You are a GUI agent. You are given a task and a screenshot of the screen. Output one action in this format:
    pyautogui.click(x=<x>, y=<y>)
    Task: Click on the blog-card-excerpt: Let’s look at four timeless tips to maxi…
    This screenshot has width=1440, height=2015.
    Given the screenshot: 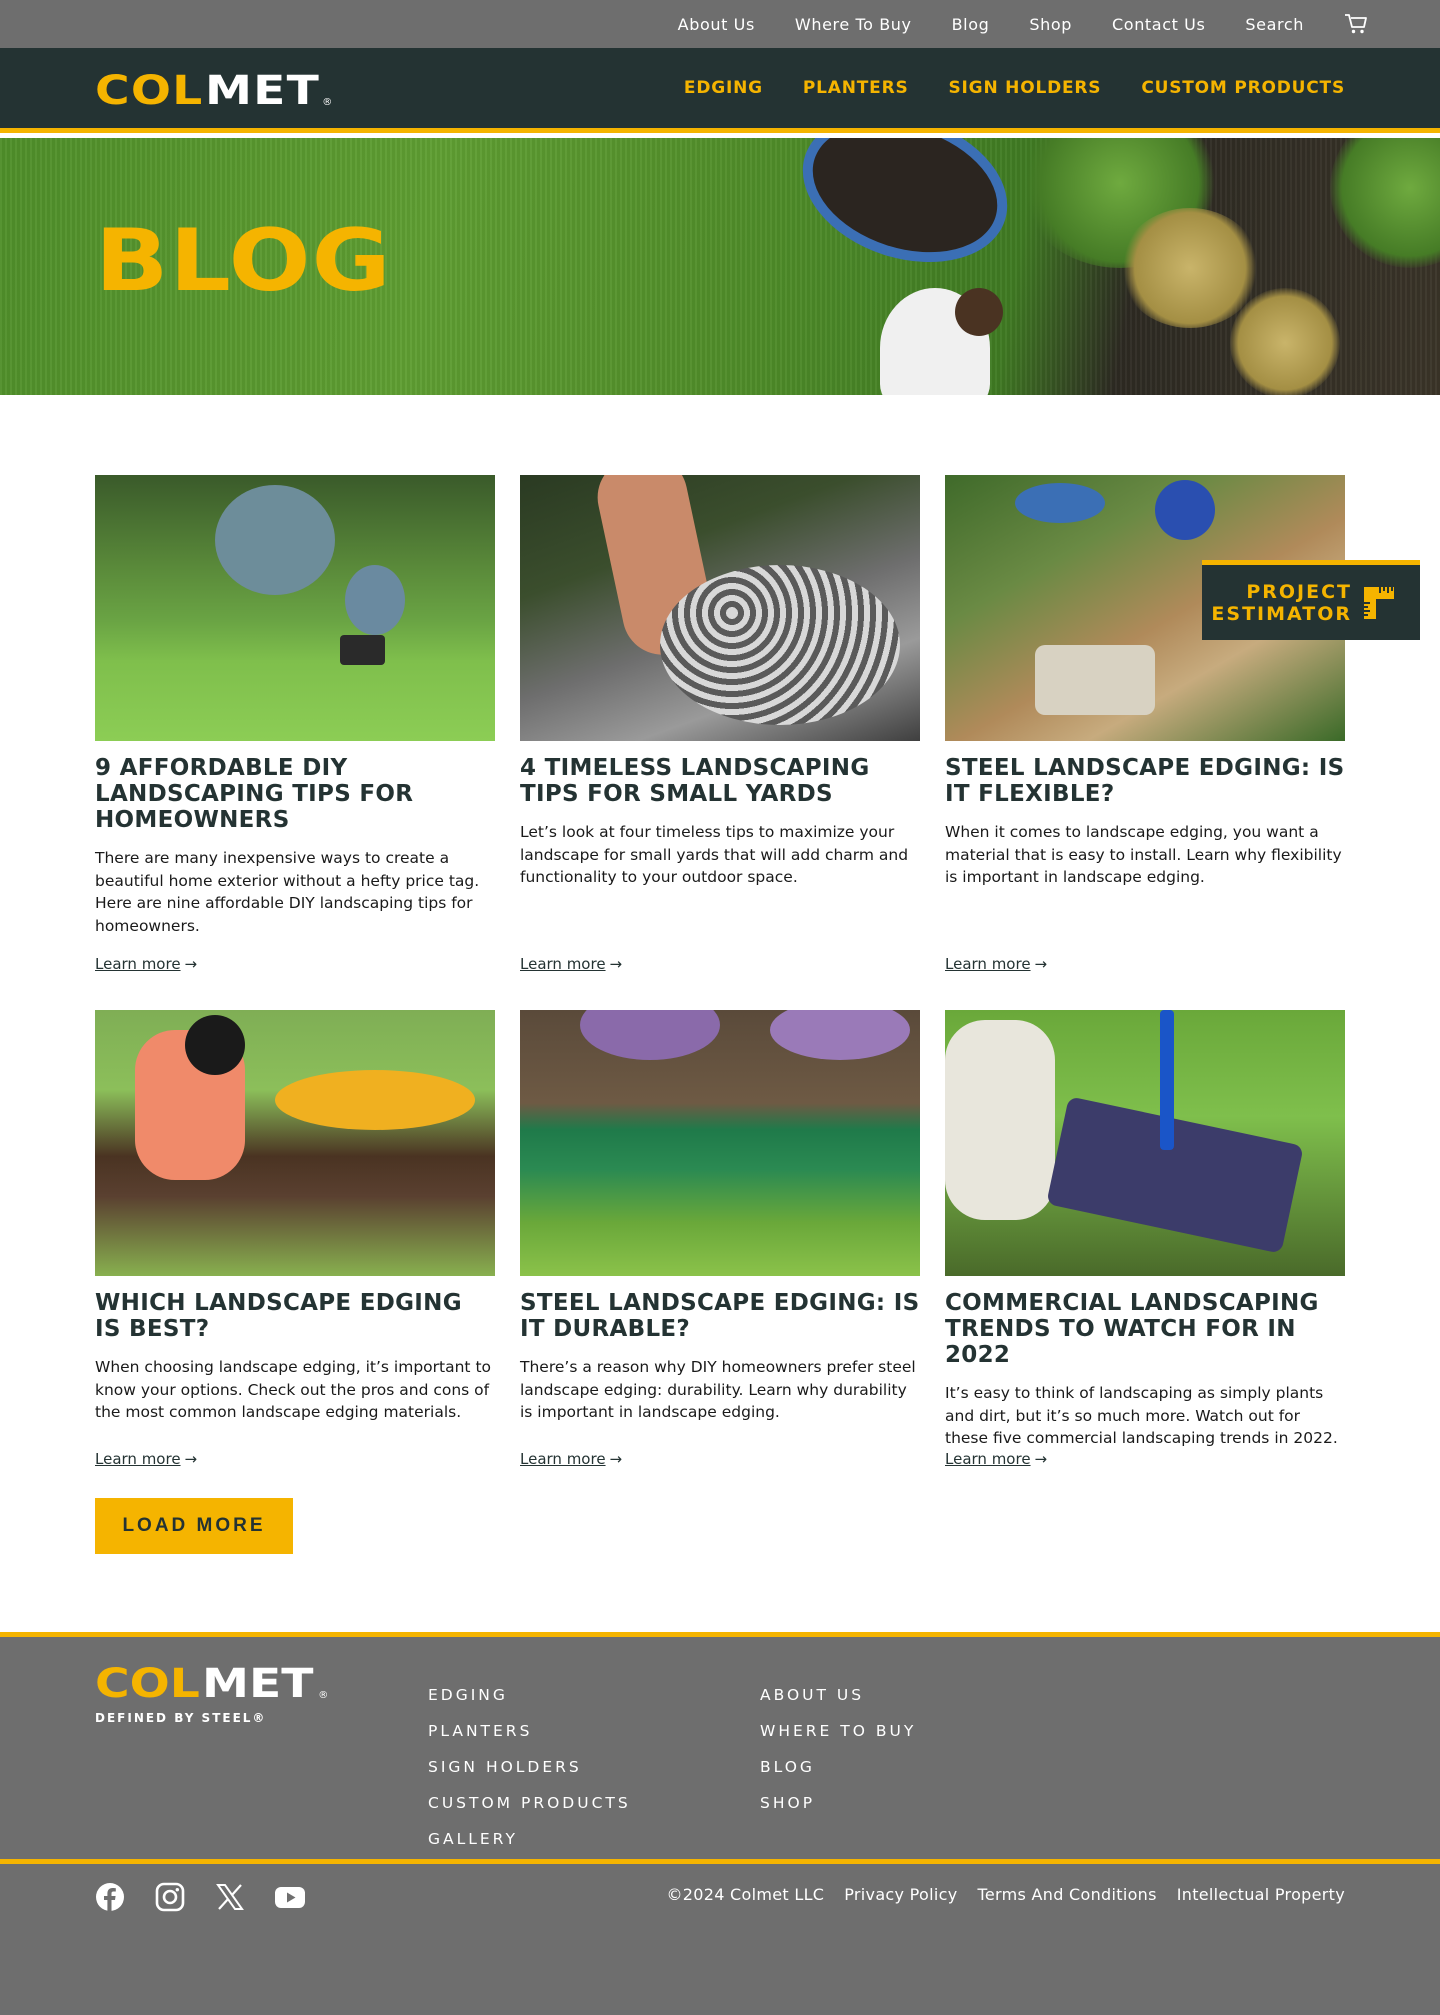 What is the action you would take?
    pyautogui.click(x=714, y=854)
    